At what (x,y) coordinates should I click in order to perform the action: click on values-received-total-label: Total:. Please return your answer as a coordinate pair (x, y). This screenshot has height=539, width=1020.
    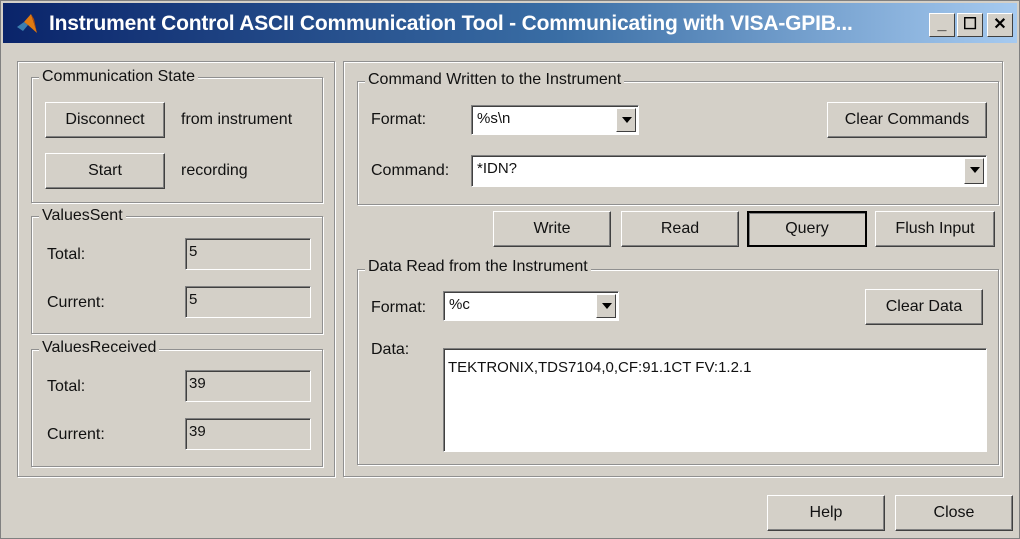
    Looking at the image, I should click on (66, 386).